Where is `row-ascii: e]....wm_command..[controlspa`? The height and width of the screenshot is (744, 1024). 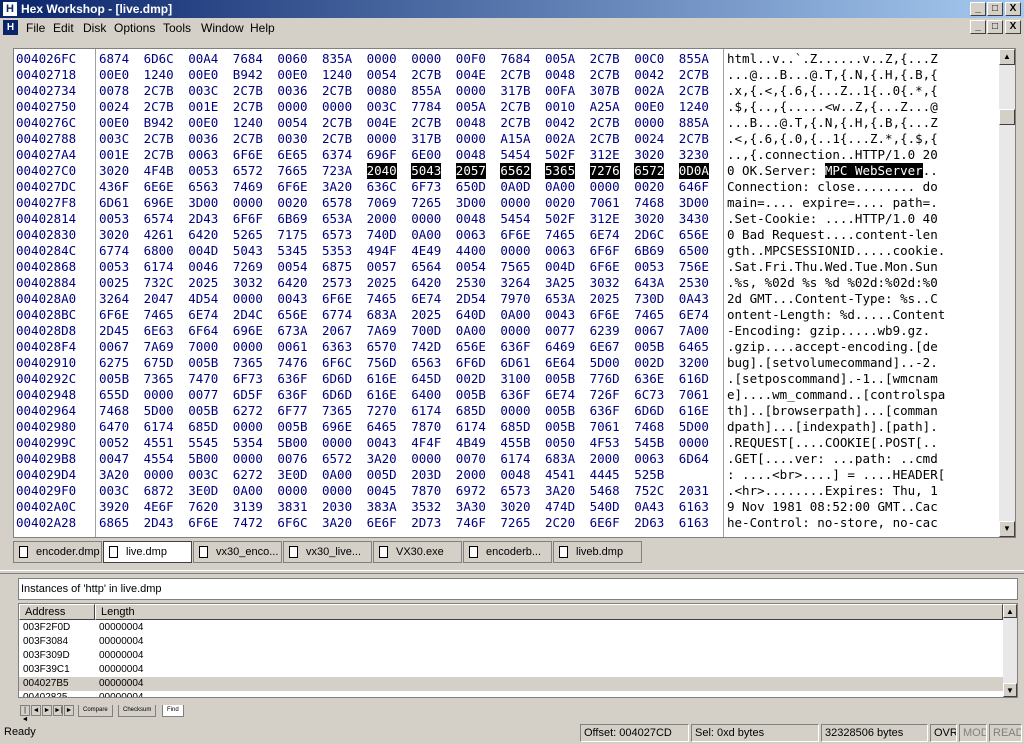
row-ascii: e]....wm_command..[controlspa is located at coordinates (836, 395).